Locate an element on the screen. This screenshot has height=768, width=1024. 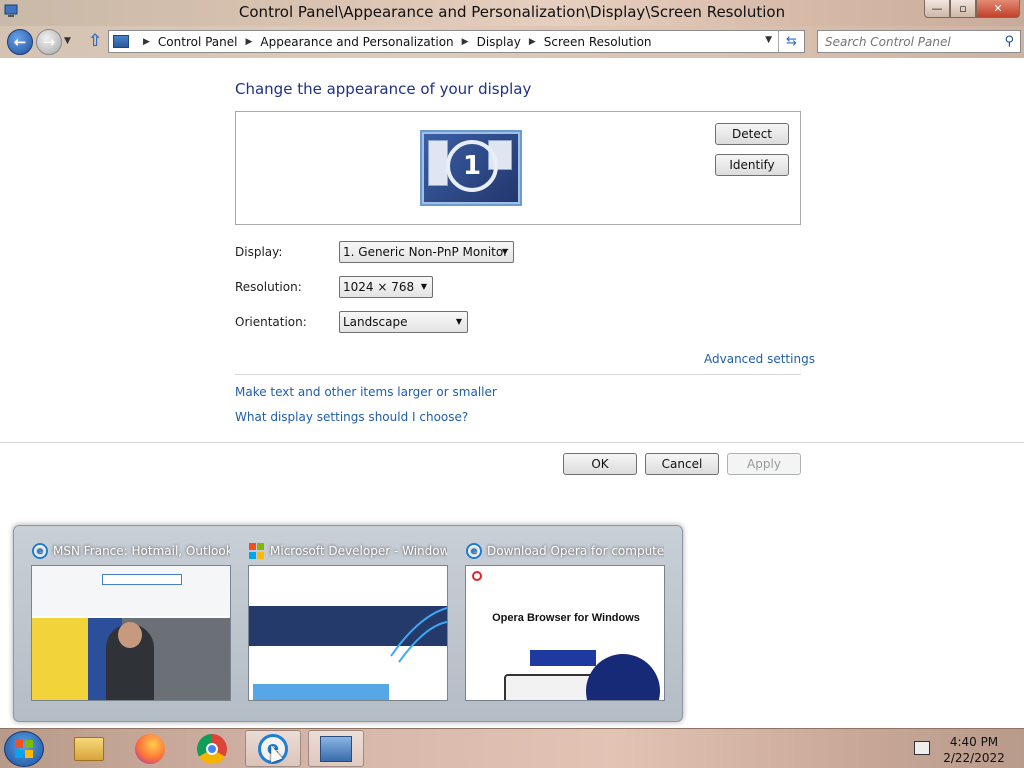
footer-divider is located at coordinates (512, 442).